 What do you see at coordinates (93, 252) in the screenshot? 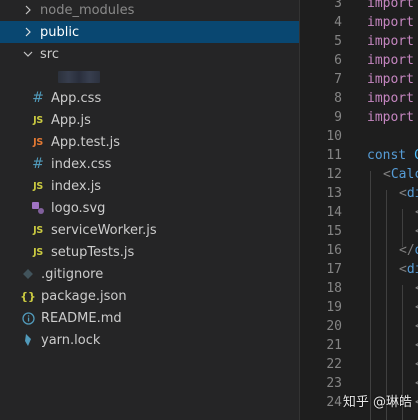
I see `tree-item-label: setupTests.js` at bounding box center [93, 252].